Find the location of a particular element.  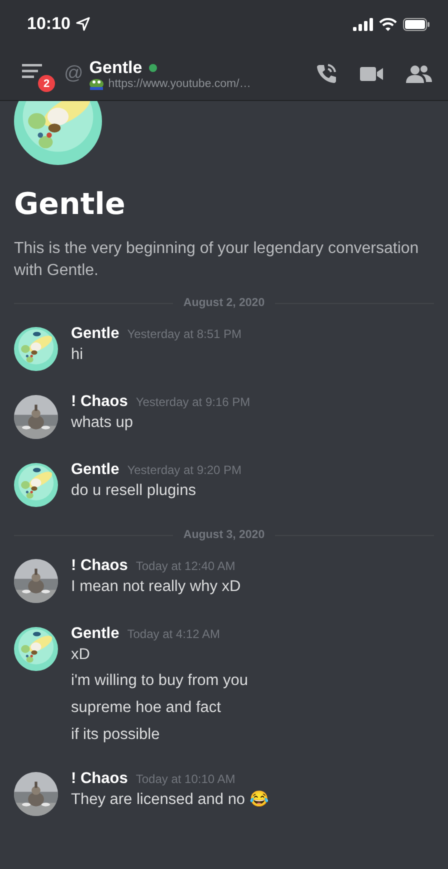

date-divider-label: August 2, 2020 is located at coordinates (224, 303).